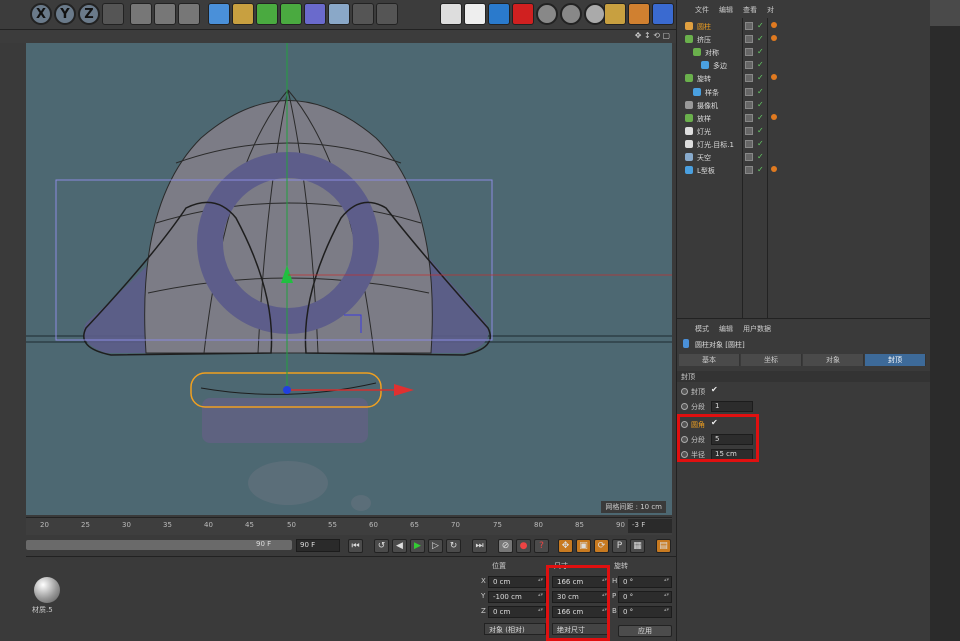  I want to click on sphere-material-icon, so click(547, 14).